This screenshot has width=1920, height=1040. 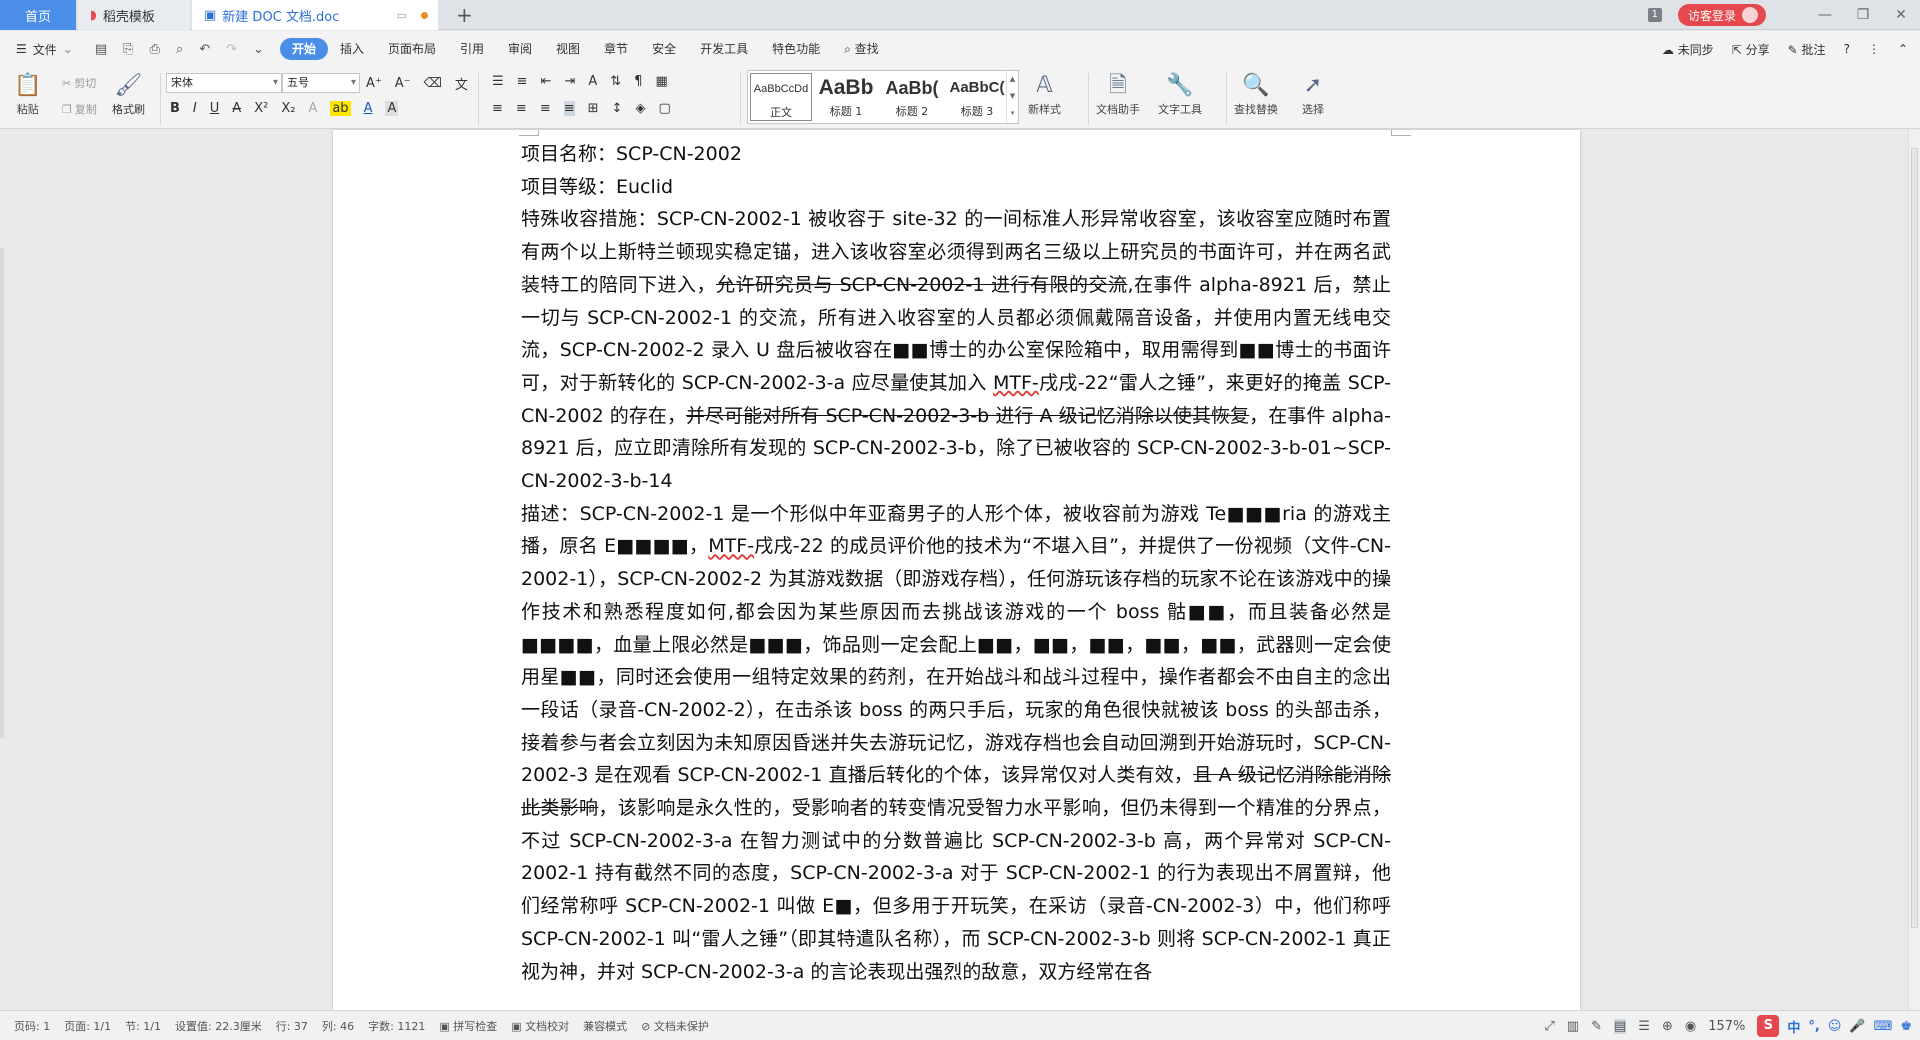 I want to click on outline-view-icon: ☰, so click(x=1644, y=1026).